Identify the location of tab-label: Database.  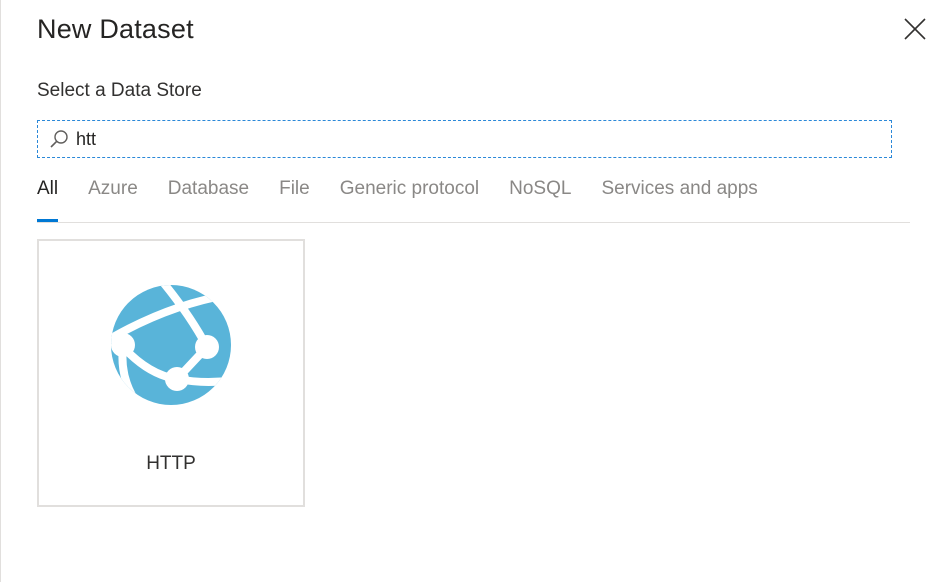
(208, 188).